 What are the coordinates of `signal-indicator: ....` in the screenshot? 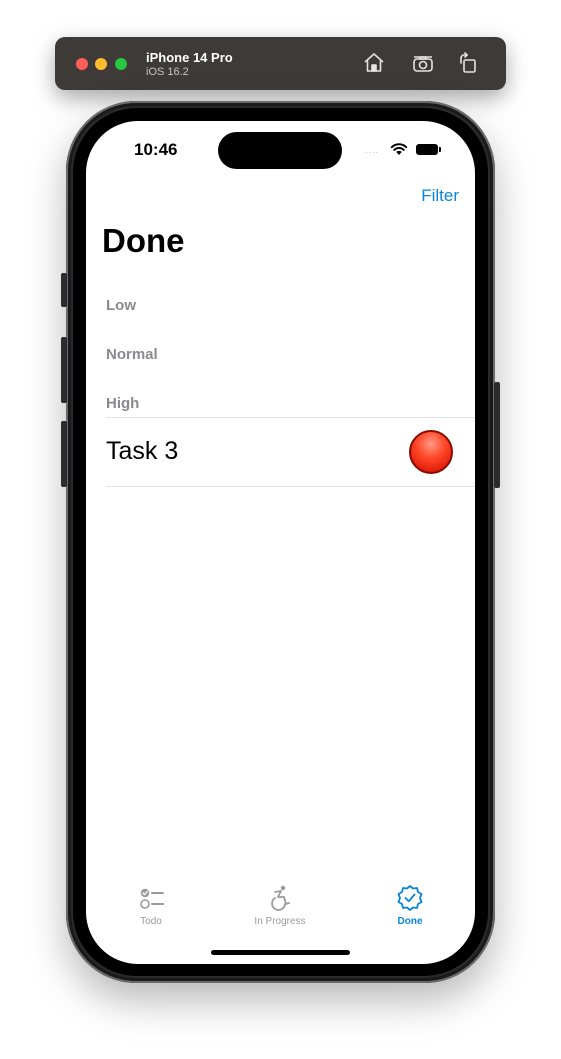 It's located at (372, 150).